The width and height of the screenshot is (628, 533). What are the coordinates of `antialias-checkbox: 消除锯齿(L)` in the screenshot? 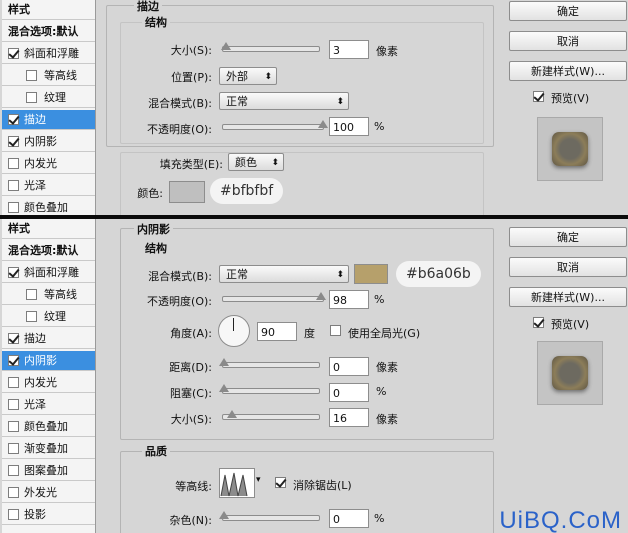 It's located at (325, 485).